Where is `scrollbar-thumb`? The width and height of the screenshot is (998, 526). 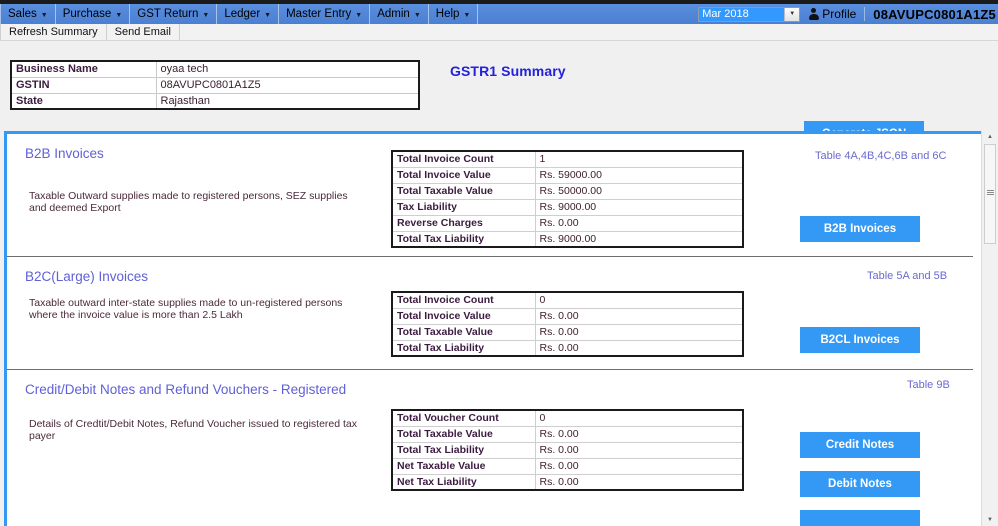
scrollbar-thumb is located at coordinates (990, 194).